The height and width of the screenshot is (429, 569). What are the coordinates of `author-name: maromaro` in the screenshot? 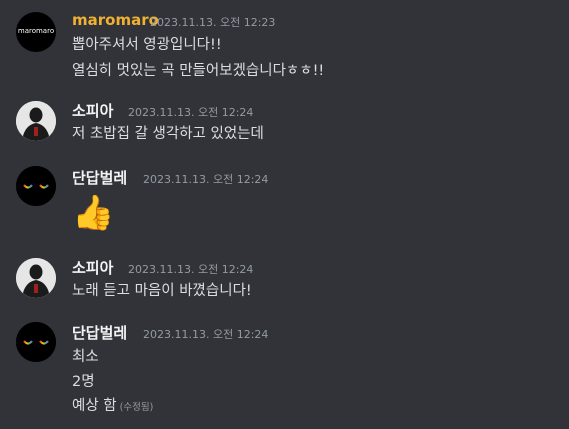 It's located at (115, 20).